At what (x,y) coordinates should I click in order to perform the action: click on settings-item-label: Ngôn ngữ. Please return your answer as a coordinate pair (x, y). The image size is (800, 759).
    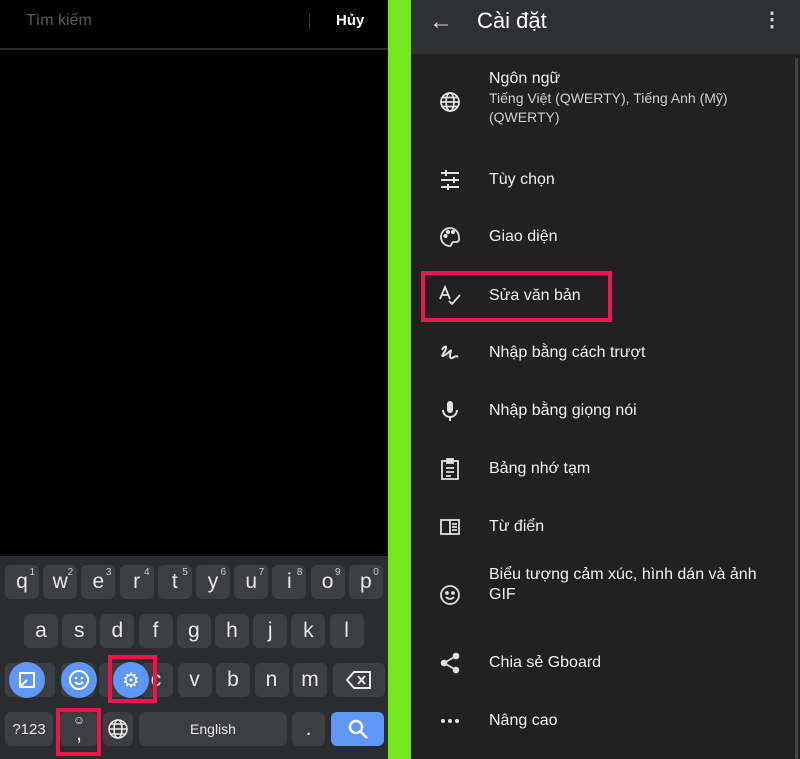
    Looking at the image, I should click on (525, 78).